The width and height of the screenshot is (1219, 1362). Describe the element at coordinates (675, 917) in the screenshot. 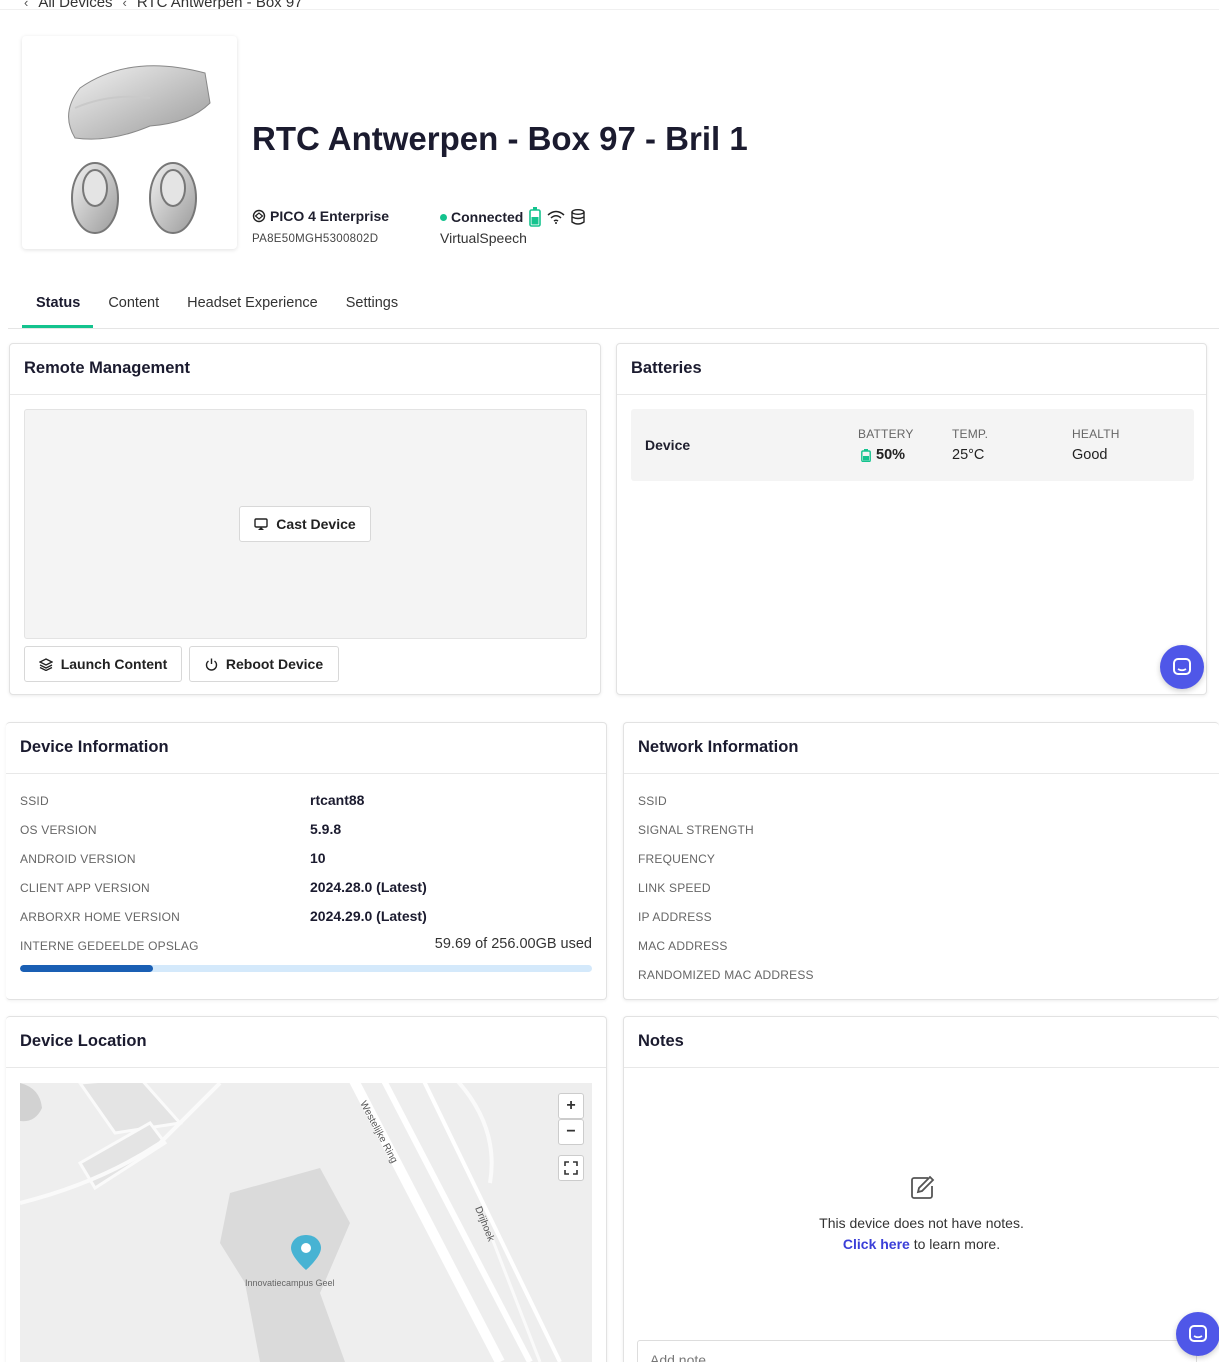

I see `network-row-ip: IP ADDRESS` at that location.